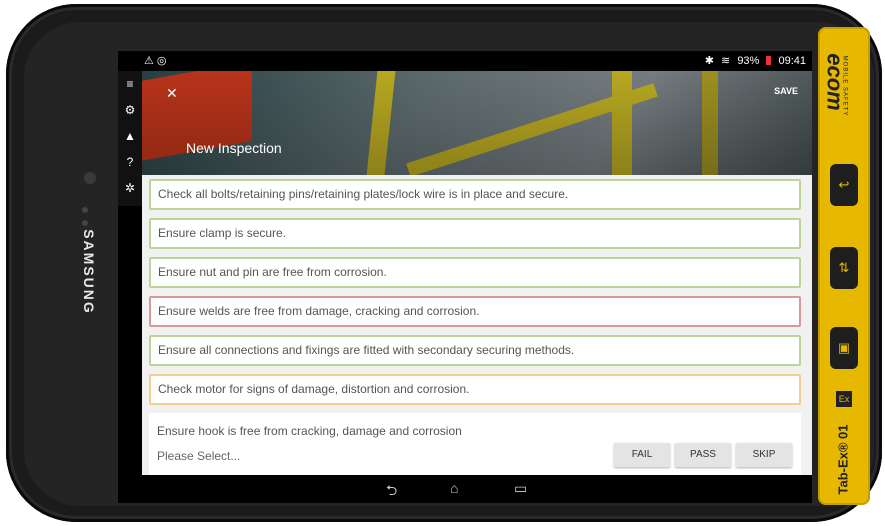  What do you see at coordinates (520, 488) in the screenshot?
I see `recents-icon: ▭` at bounding box center [520, 488].